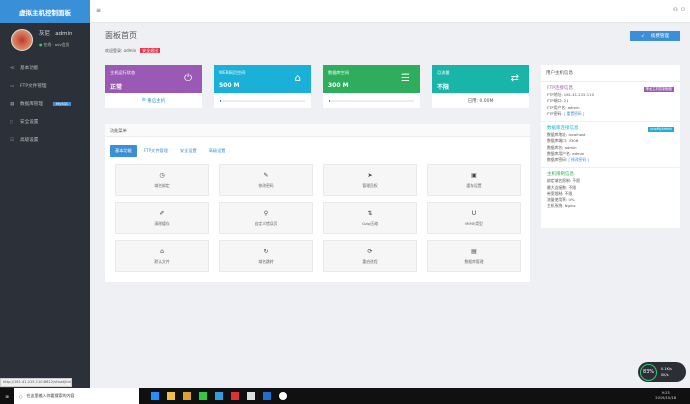  What do you see at coordinates (45, 34) in the screenshot?
I see `user-name: 灰尼` at bounding box center [45, 34].